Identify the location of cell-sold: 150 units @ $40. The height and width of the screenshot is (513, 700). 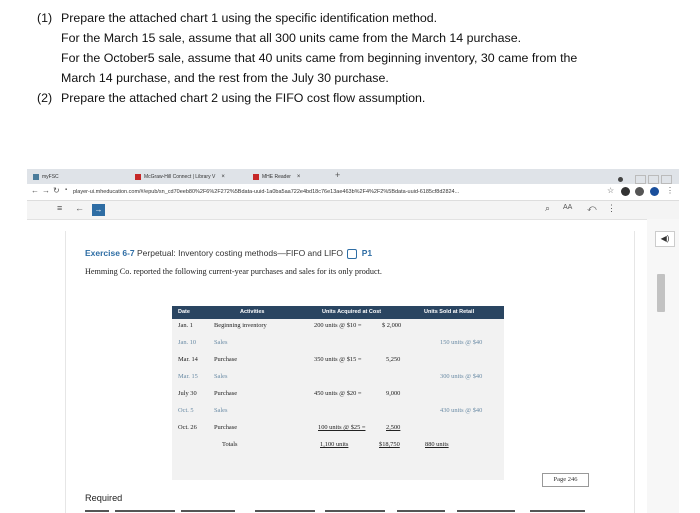
(461, 342).